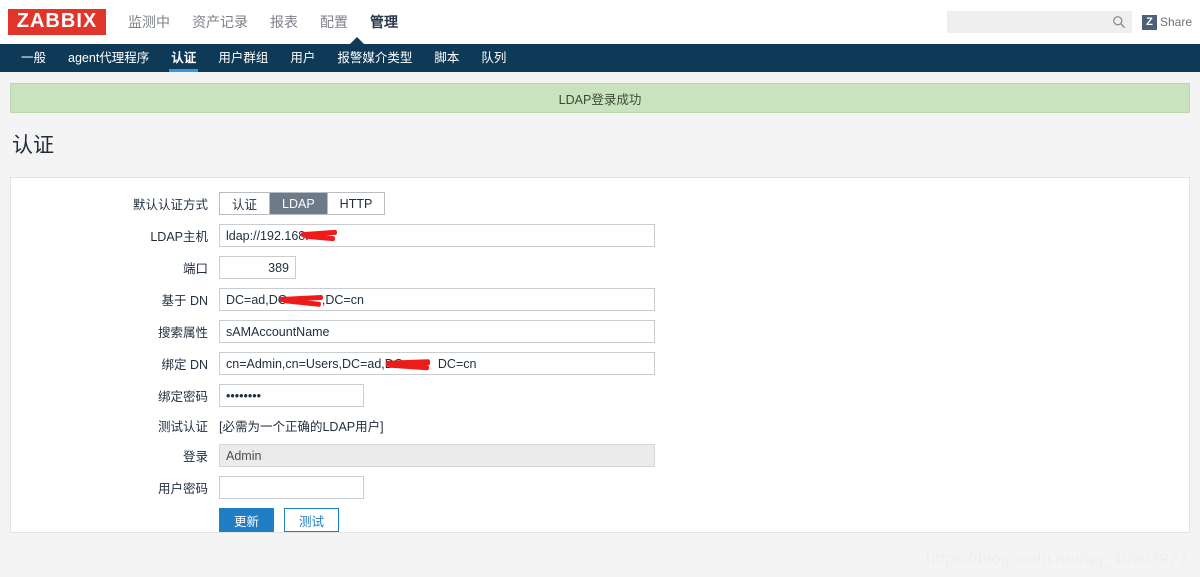  Describe the element at coordinates (1175, 22) in the screenshot. I see `share-label: Share` at that location.